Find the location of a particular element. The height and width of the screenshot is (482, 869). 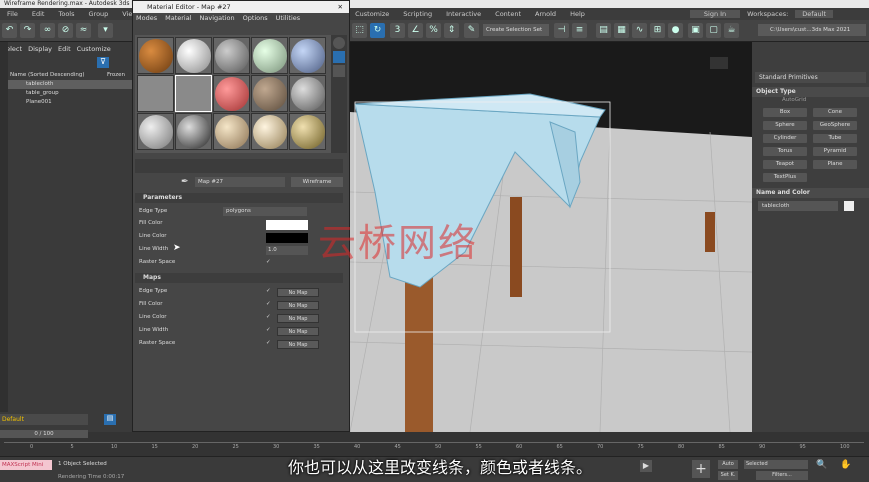

med-menu-navigation: Navigation is located at coordinates (217, 18).